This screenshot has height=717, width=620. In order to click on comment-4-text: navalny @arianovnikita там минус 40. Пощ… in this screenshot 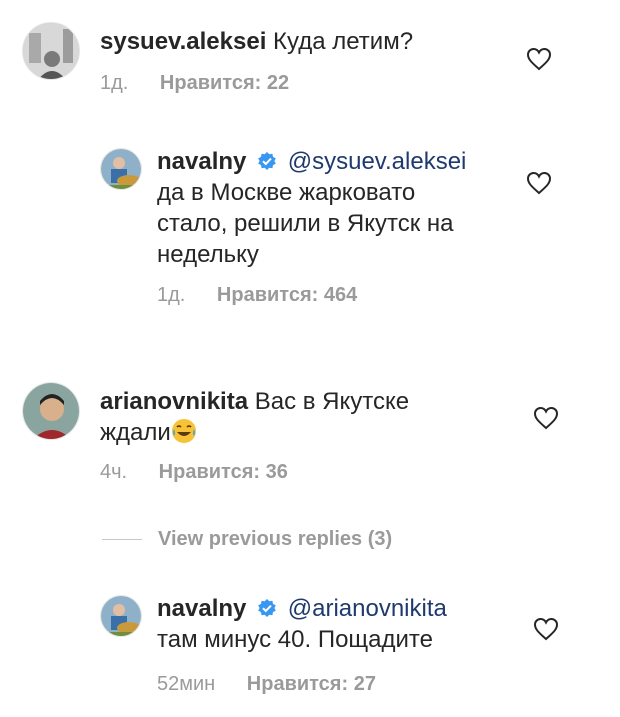, I will do `click(302, 624)`.